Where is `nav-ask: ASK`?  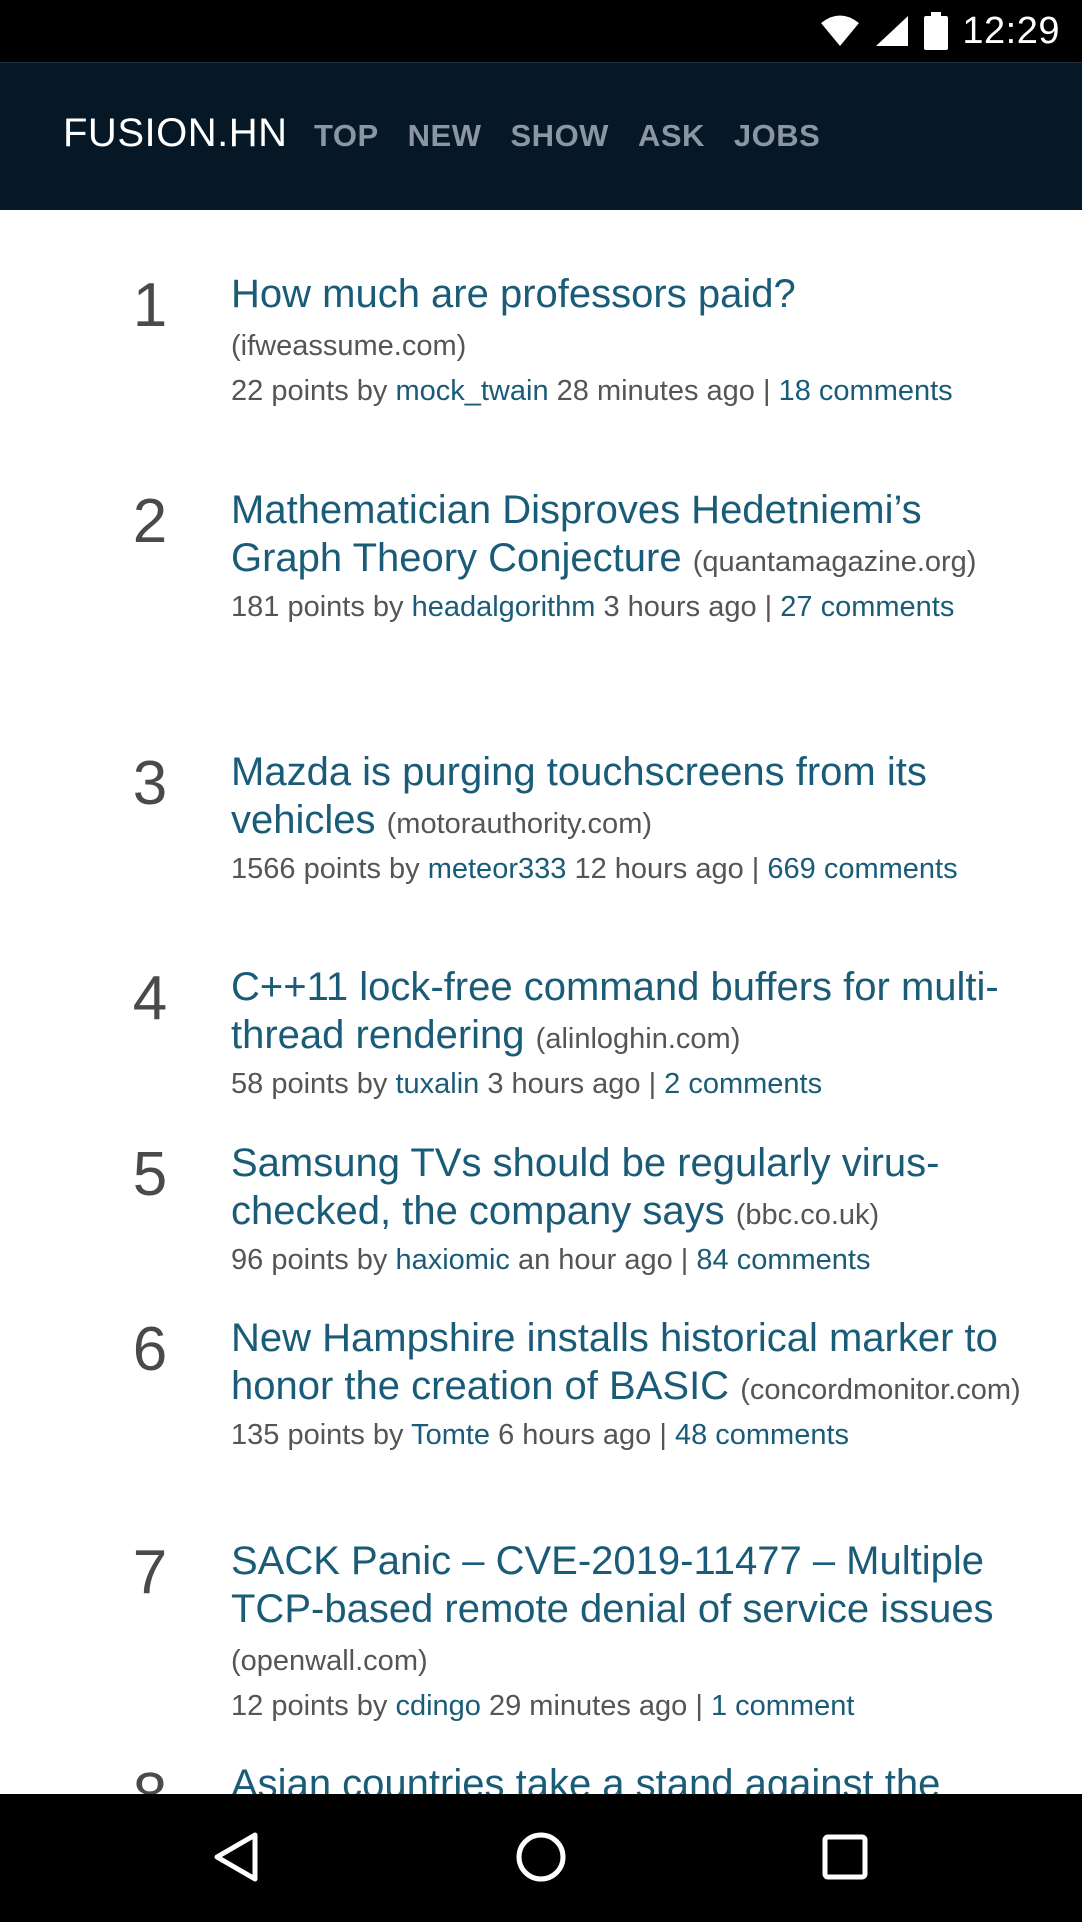
nav-ask: ASK is located at coordinates (671, 136).